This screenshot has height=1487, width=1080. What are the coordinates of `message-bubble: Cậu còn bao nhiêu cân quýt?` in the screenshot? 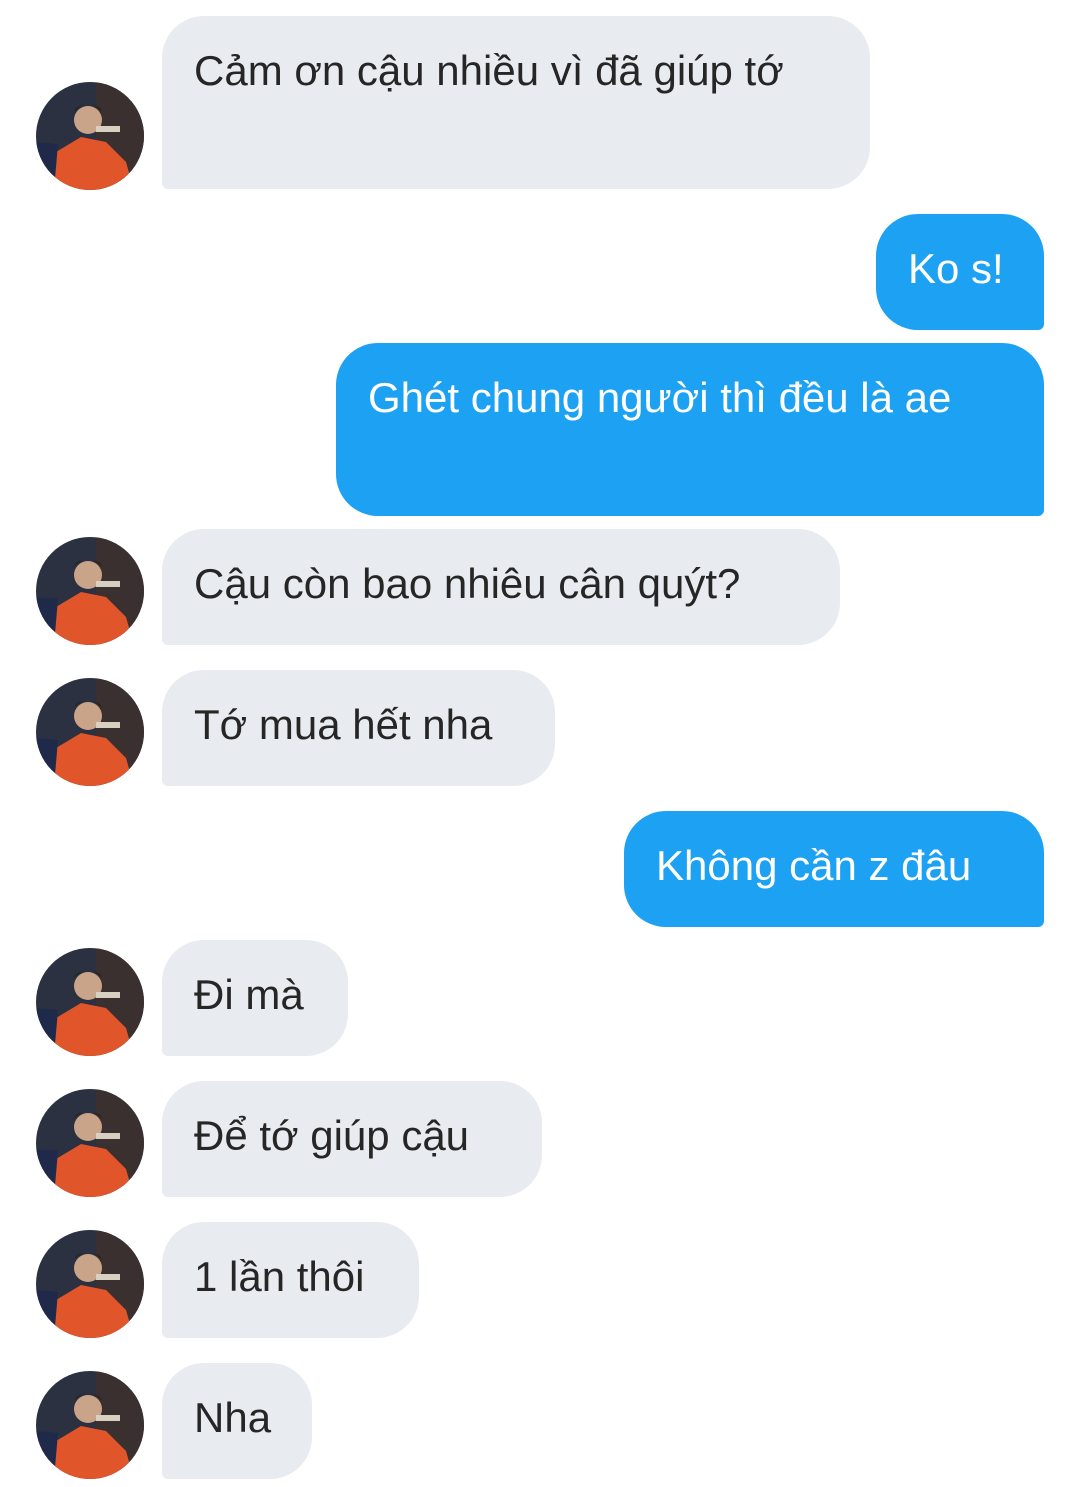 It's located at (501, 587).